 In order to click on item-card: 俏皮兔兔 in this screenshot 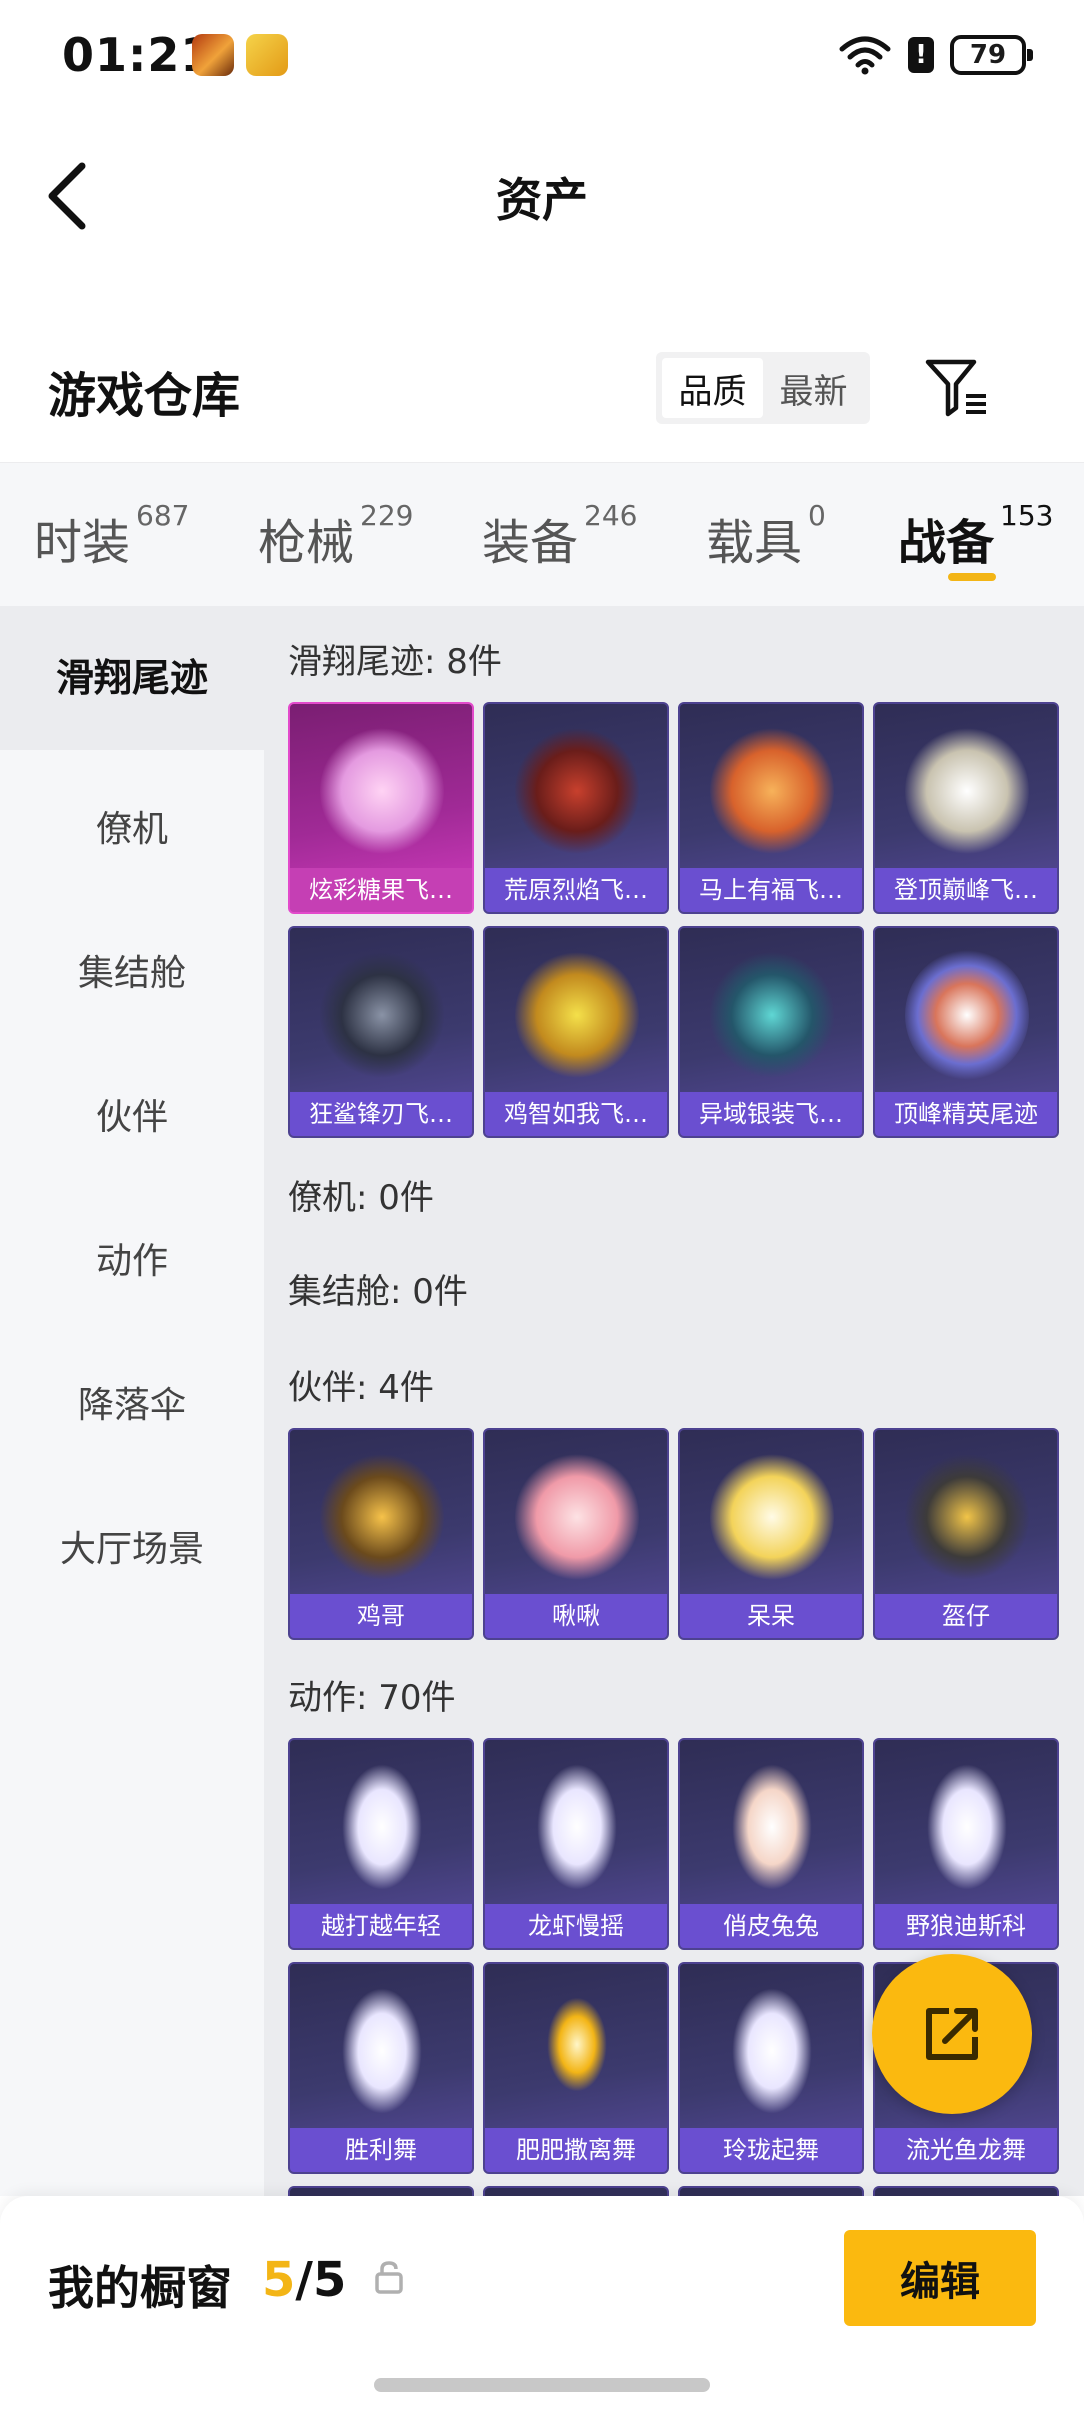, I will do `click(771, 1844)`.